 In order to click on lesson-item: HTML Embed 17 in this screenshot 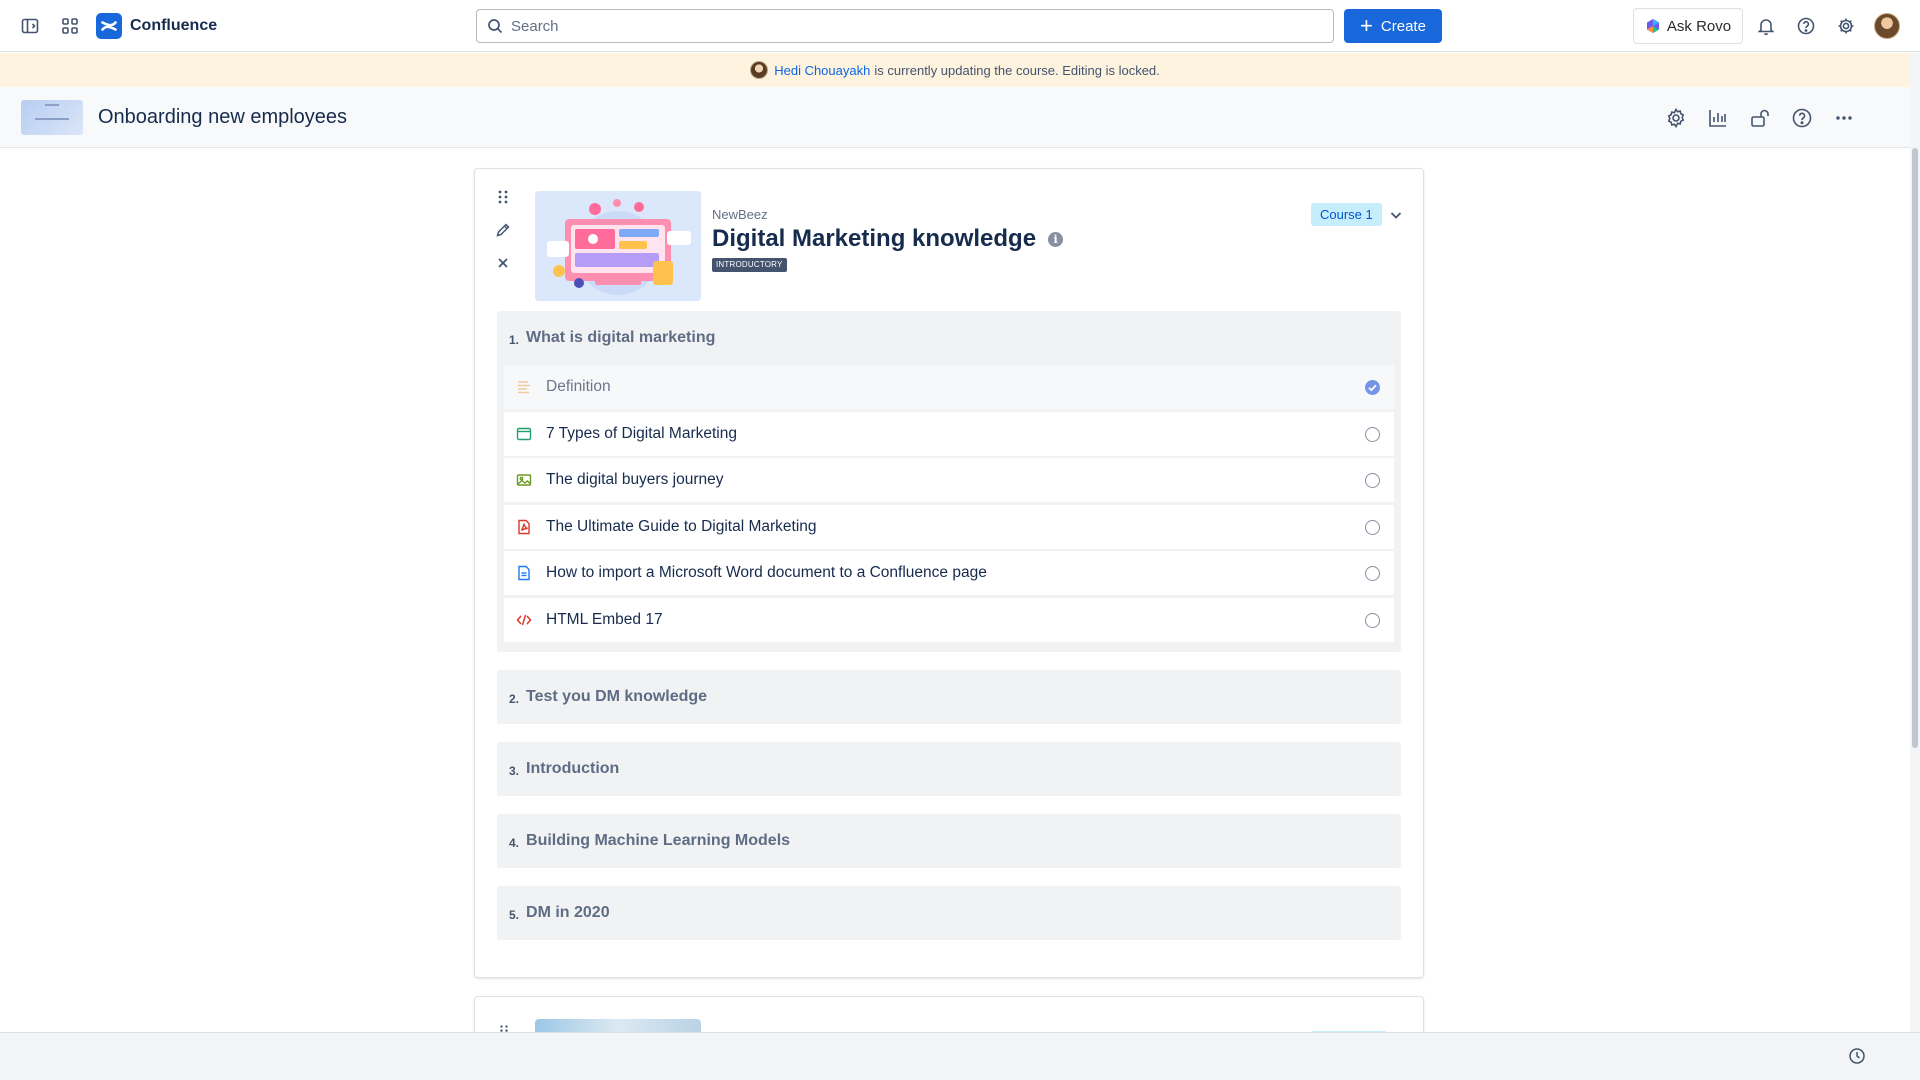, I will do `click(949, 619)`.